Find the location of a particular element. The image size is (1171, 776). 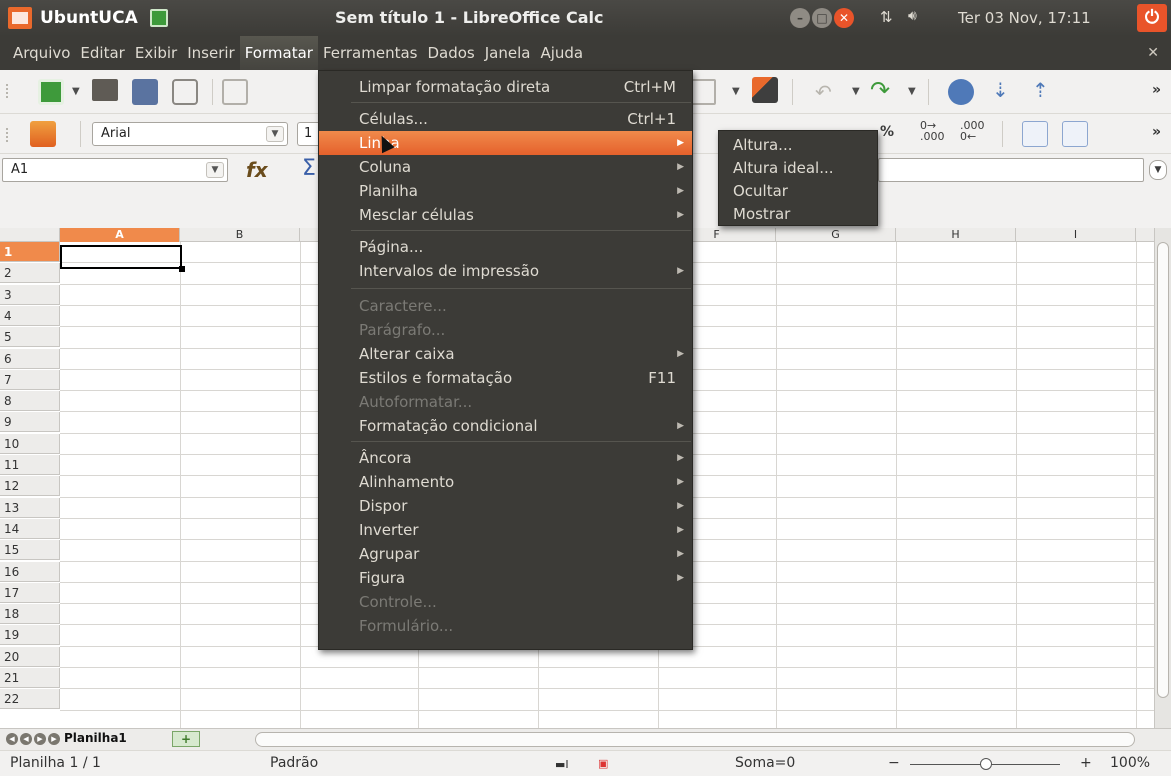

menu-item: Inverter ▶ is located at coordinates (505, 530).